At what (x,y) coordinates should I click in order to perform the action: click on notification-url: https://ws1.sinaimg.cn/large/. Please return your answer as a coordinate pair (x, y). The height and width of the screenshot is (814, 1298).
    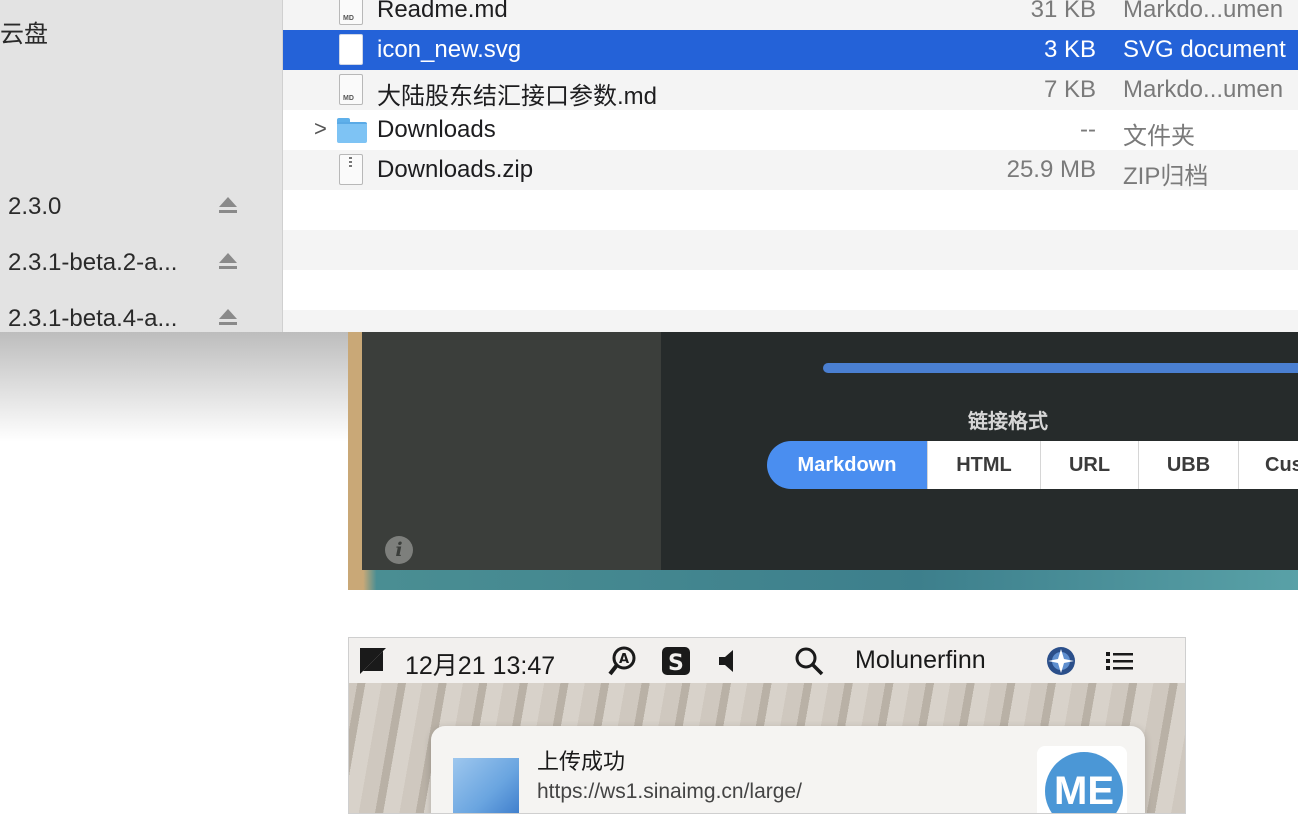
    Looking at the image, I should click on (669, 791).